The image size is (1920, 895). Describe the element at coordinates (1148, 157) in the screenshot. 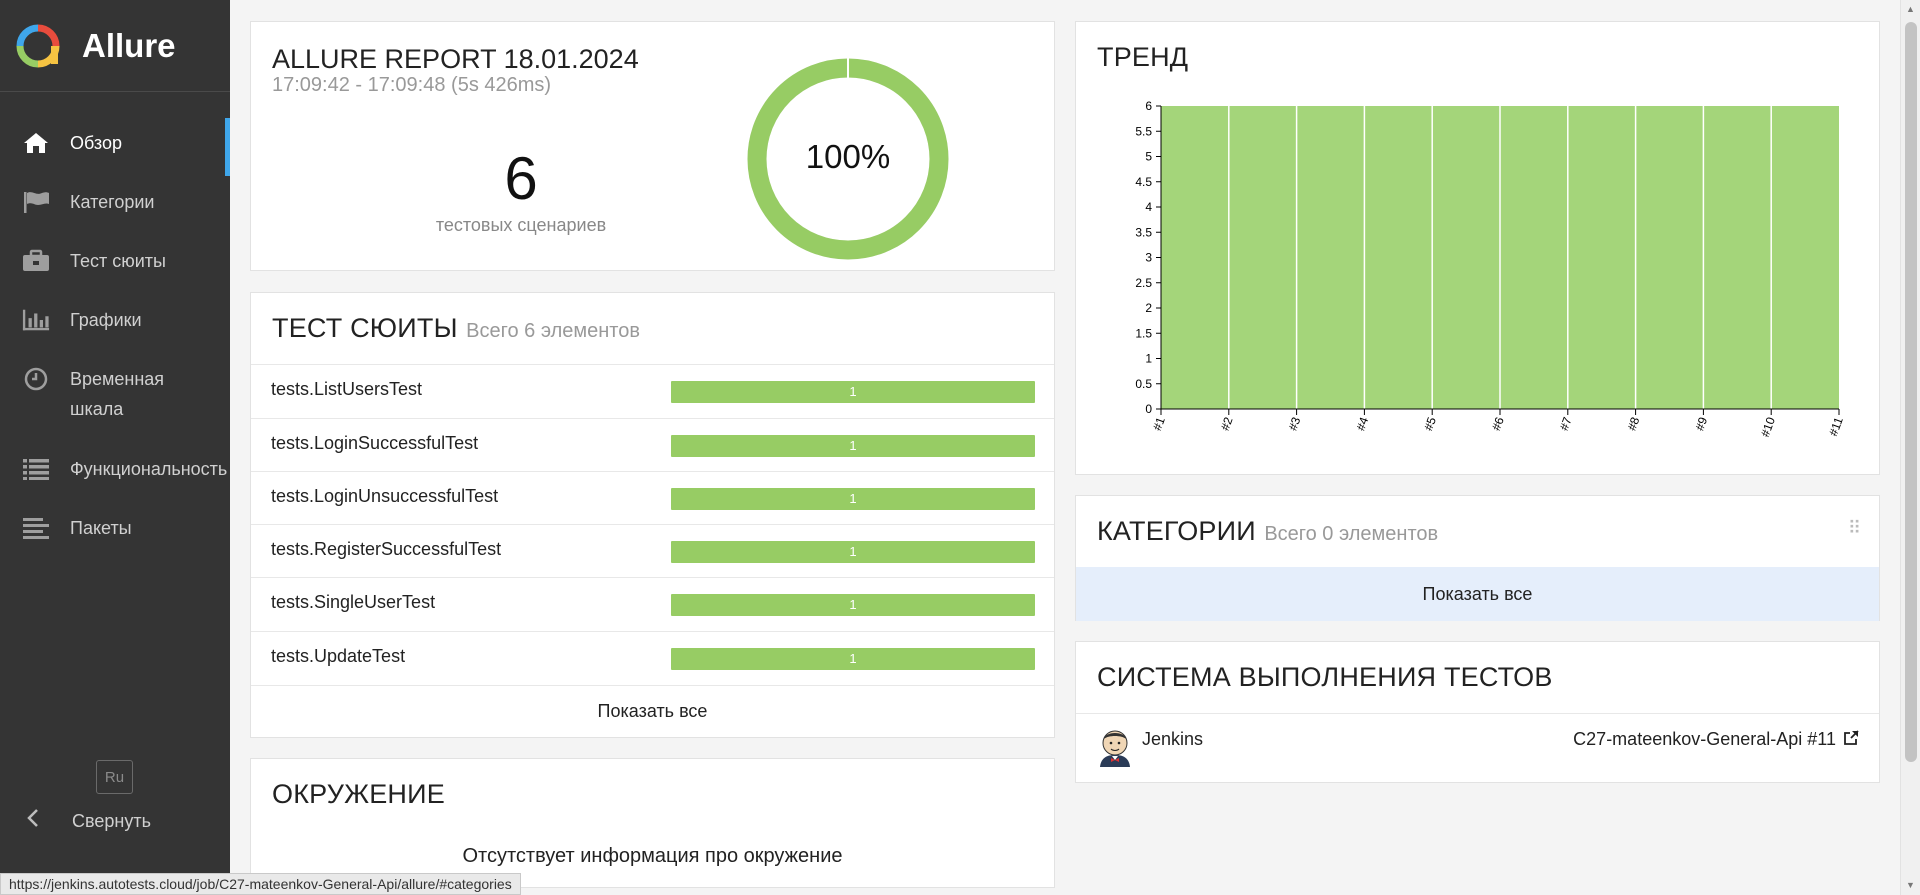

I see `trend-y-tick-label: 5` at that location.